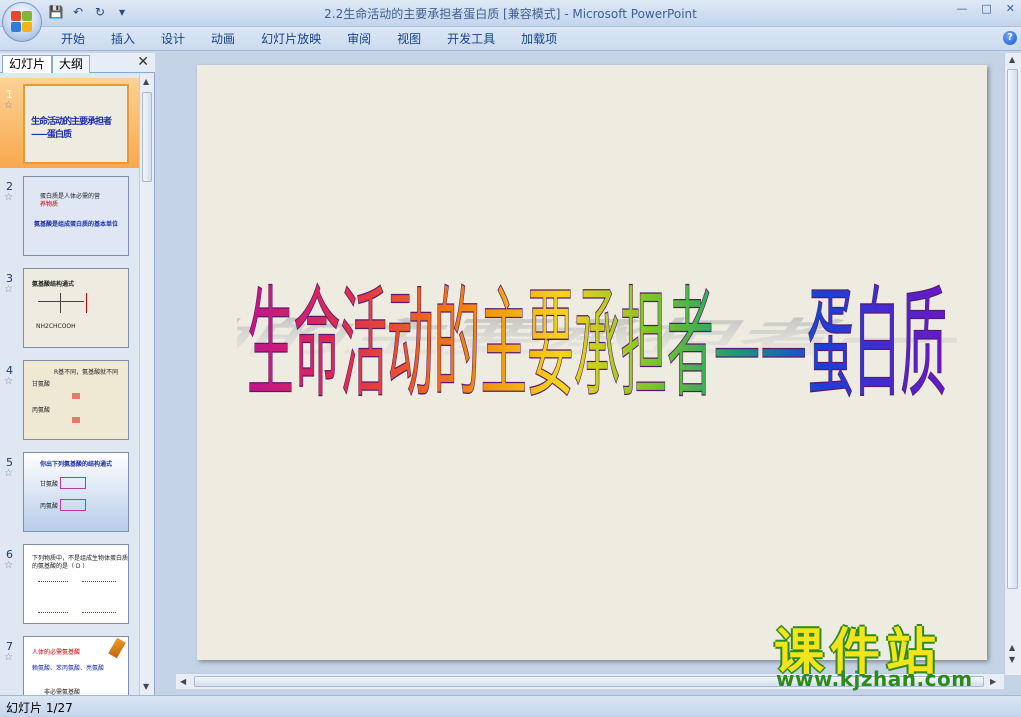  What do you see at coordinates (1012, 647) in the screenshot?
I see `previous-slide-icon: ▲` at bounding box center [1012, 647].